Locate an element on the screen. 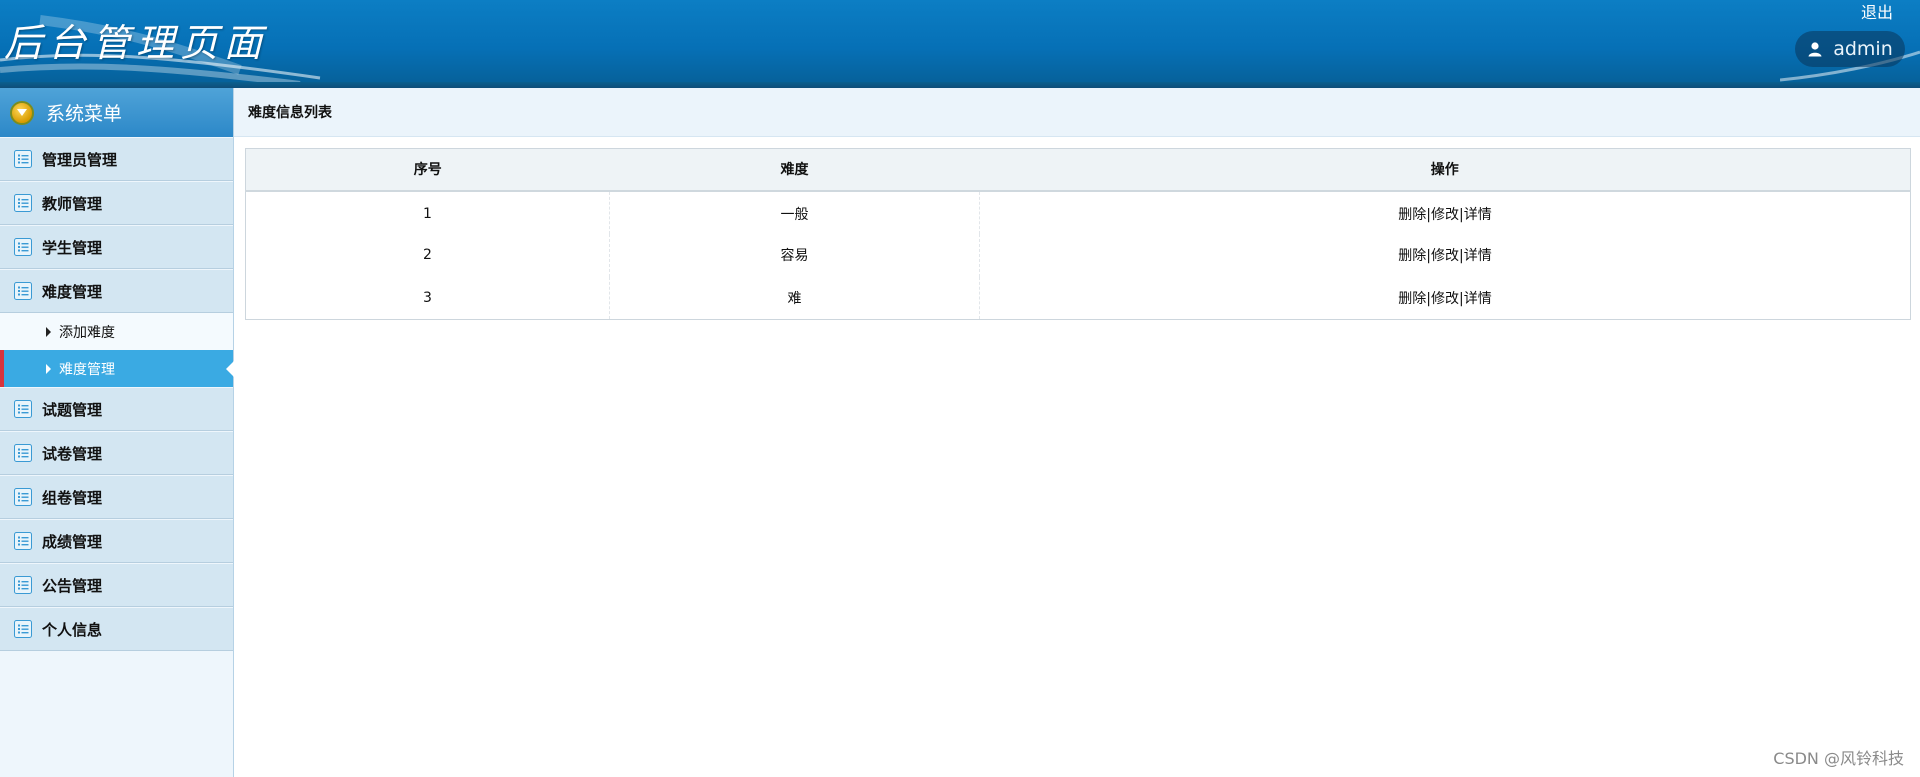 The width and height of the screenshot is (1920, 777). sidebar-item-label: 难度管理 is located at coordinates (72, 291).